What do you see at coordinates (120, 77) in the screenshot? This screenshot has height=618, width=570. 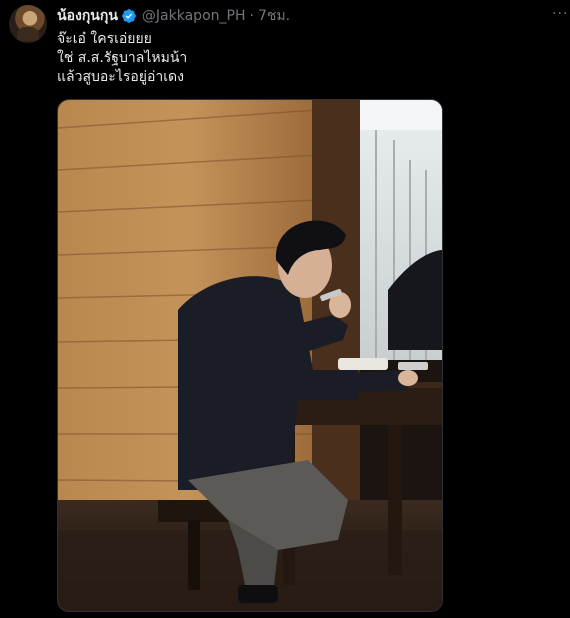 I see `tweet-text-line: แล้วสูบอะไรอยู่อ่าเดง` at bounding box center [120, 77].